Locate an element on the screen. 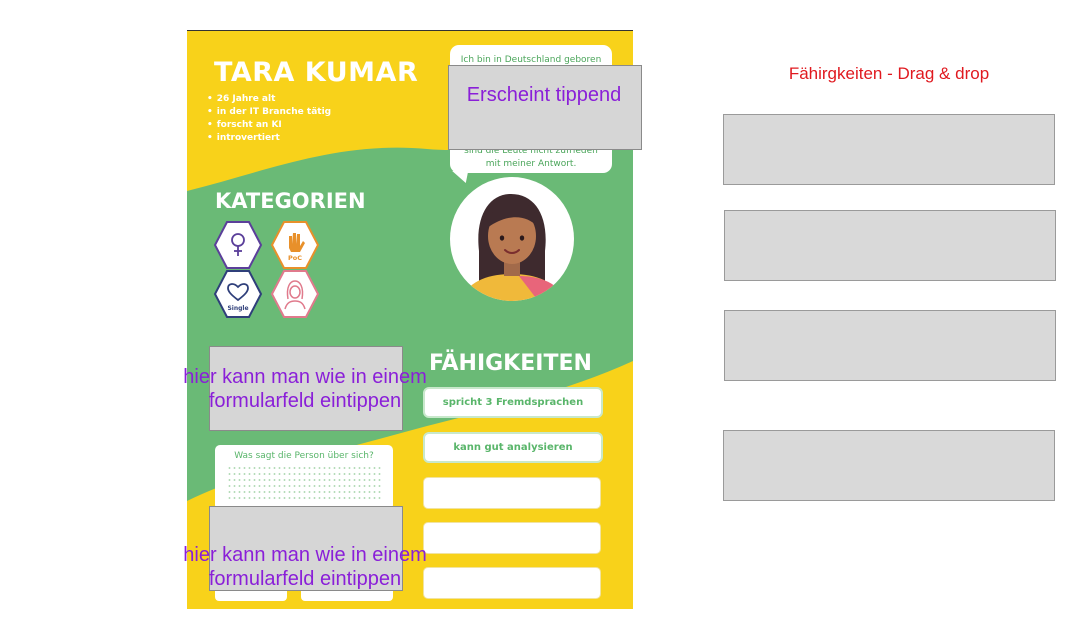 This screenshot has width=1067, height=639. typing-overlay is located at coordinates (545, 107).